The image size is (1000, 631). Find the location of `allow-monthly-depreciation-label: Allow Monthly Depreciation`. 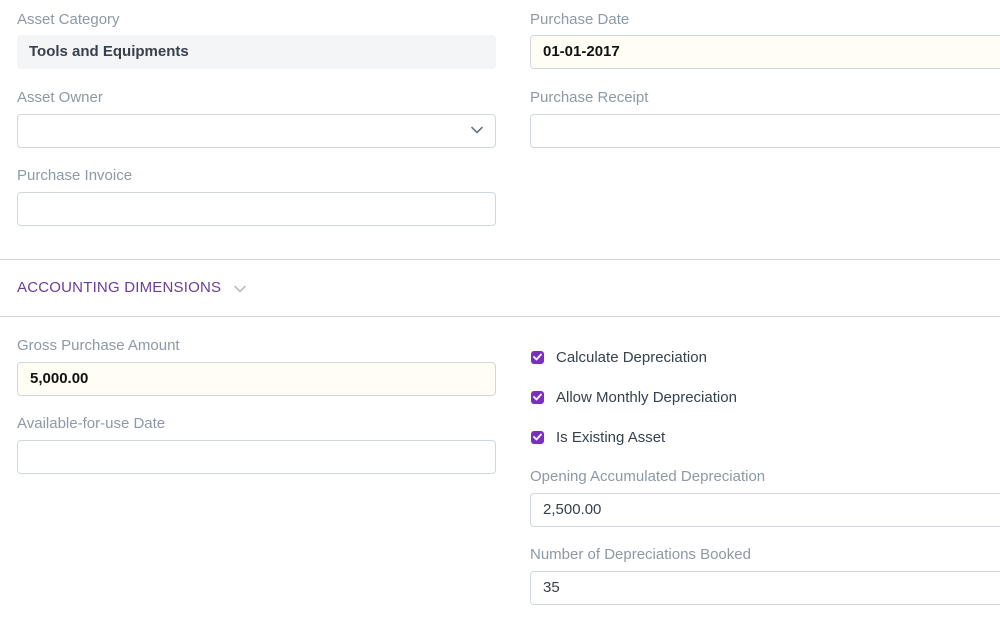

allow-monthly-depreciation-label: Allow Monthly Depreciation is located at coordinates (646, 397).